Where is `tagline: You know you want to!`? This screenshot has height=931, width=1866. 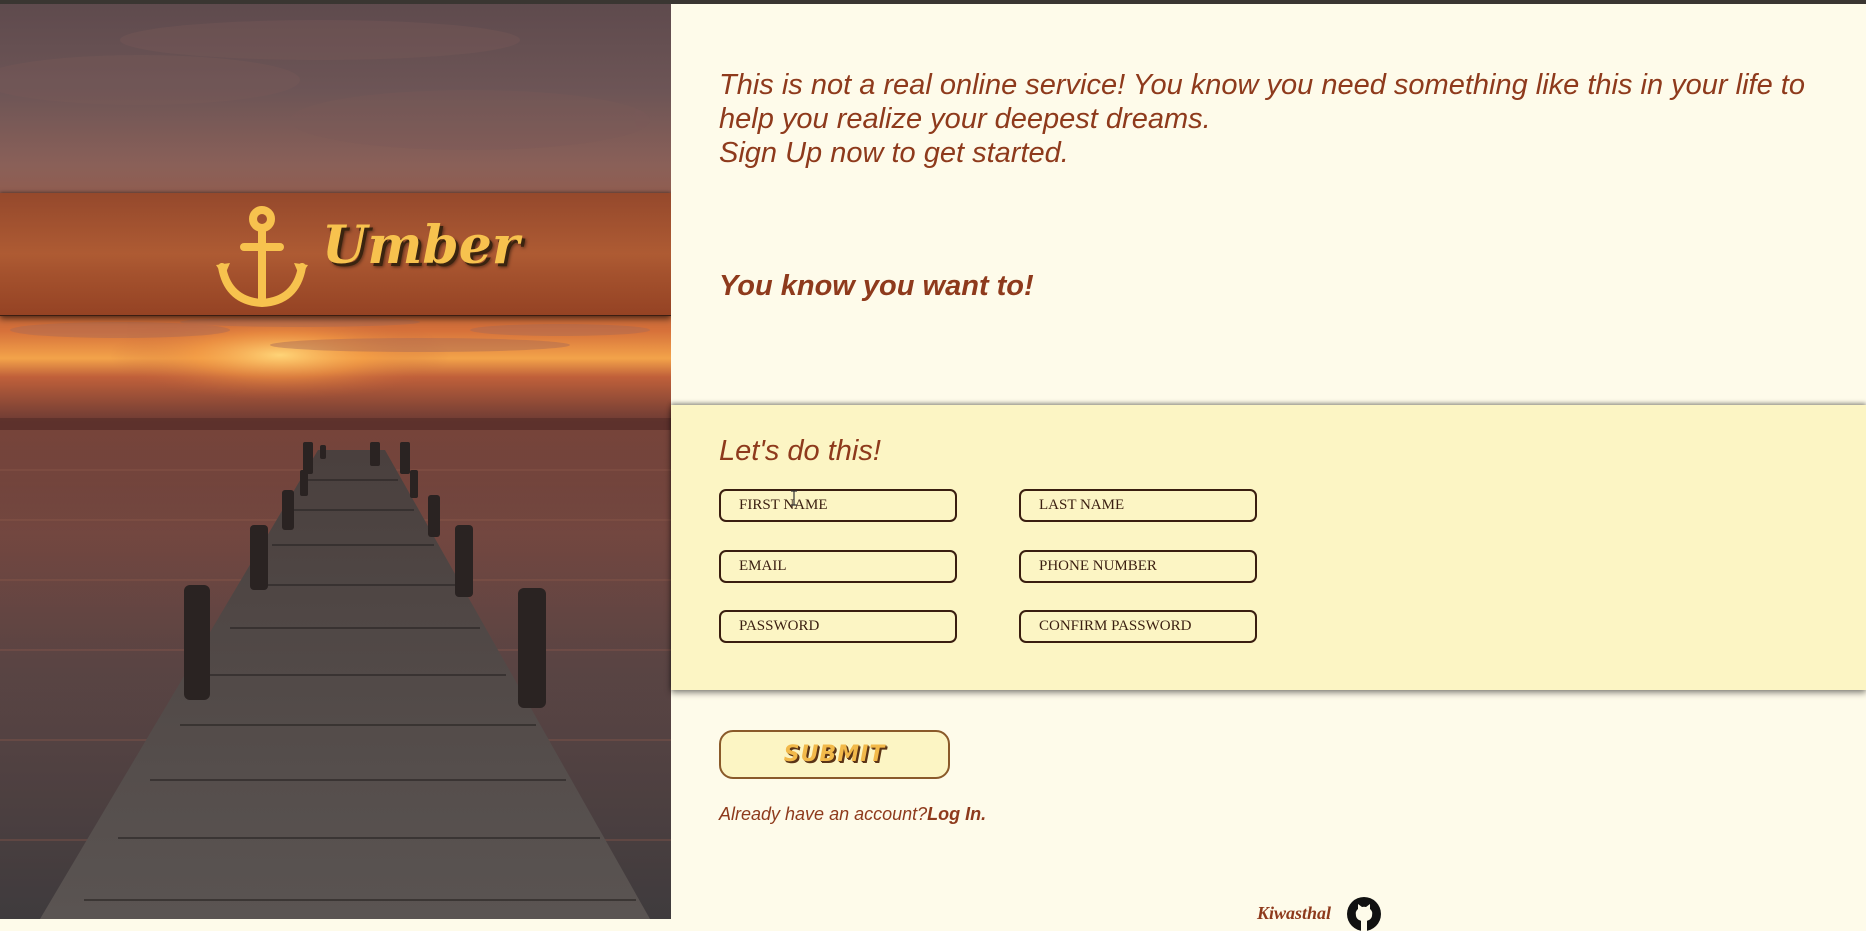
tagline: You know you want to! is located at coordinates (876, 286).